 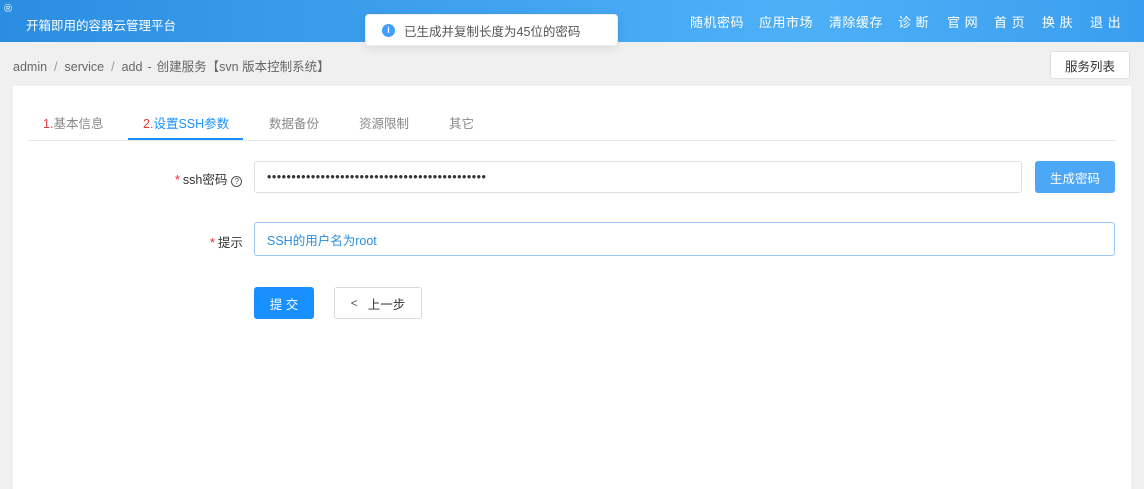 I want to click on nav-random-password: 随机密码, so click(x=717, y=21).